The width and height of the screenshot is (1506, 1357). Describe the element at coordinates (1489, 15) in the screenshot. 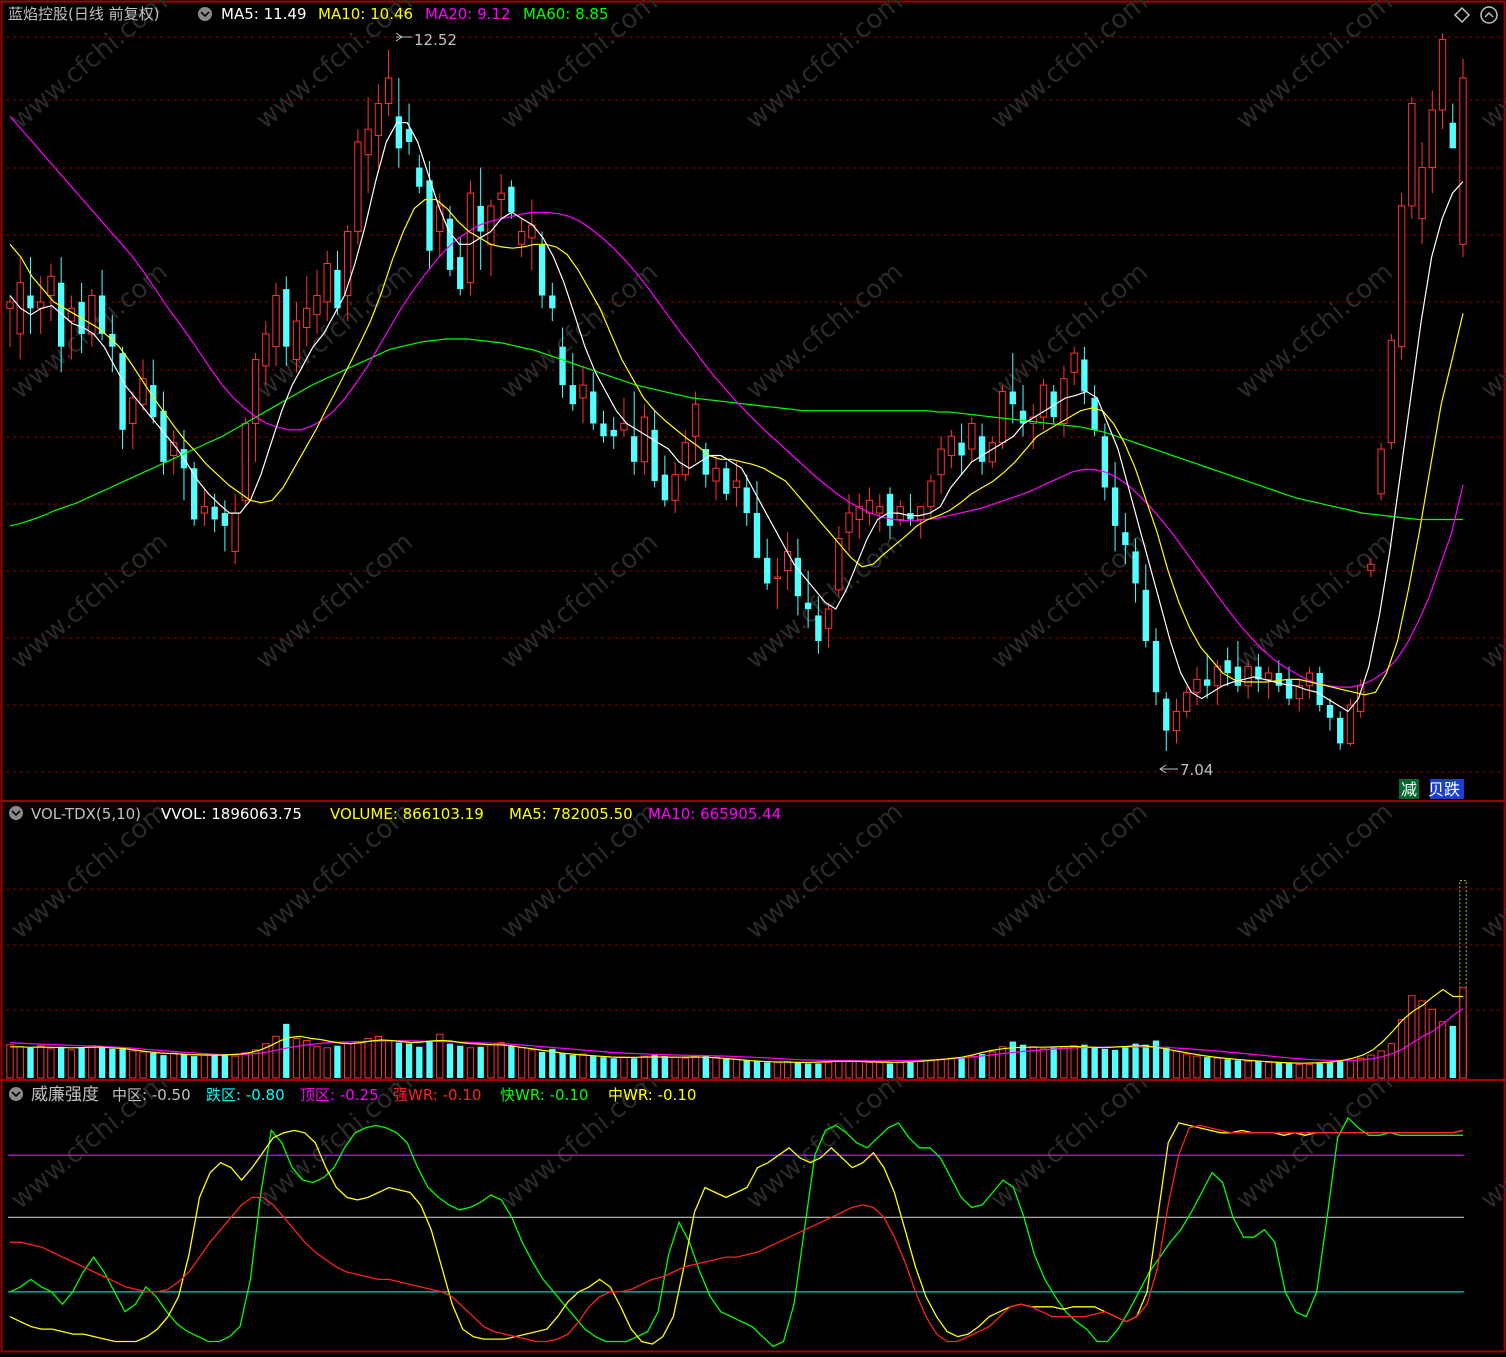

I see `chevron-up-icon` at that location.